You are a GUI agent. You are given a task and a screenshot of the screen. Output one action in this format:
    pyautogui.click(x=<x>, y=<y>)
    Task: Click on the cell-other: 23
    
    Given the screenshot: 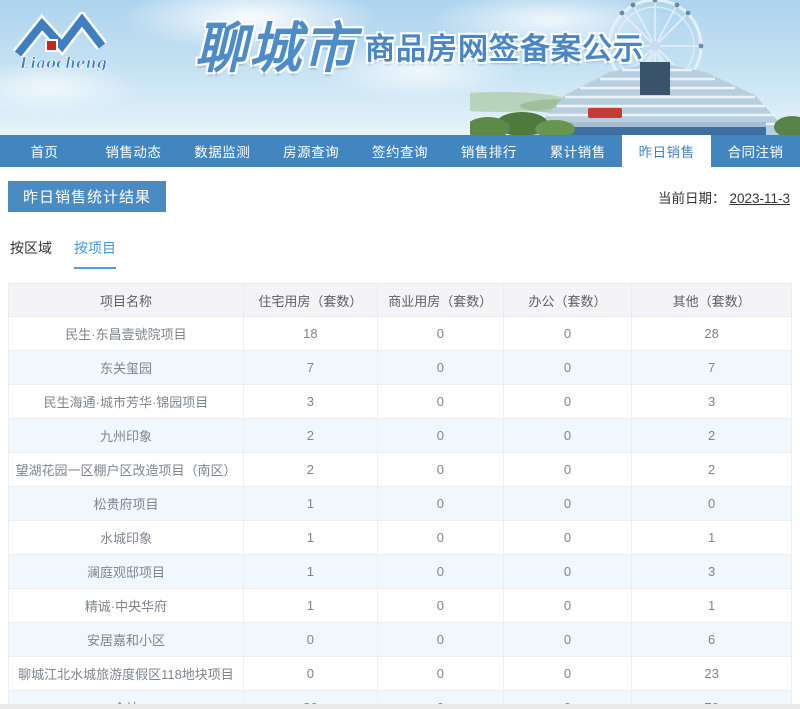 What is the action you would take?
    pyautogui.click(x=711, y=673)
    